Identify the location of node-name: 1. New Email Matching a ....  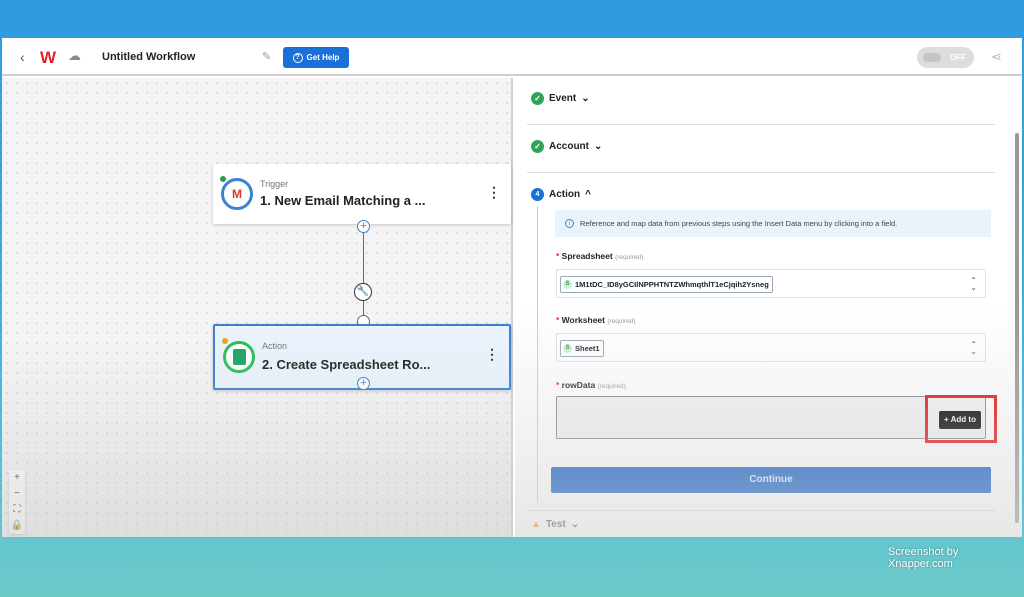
(343, 200).